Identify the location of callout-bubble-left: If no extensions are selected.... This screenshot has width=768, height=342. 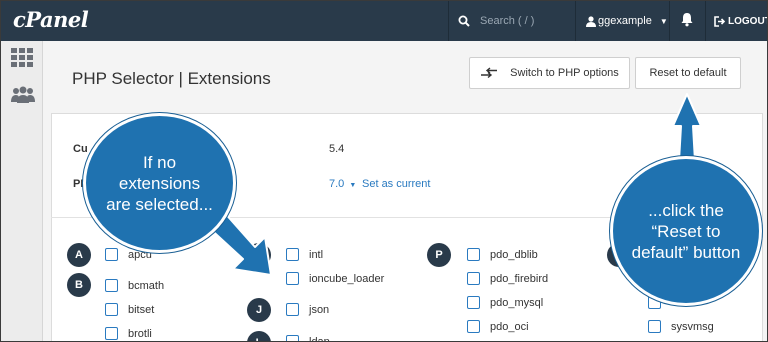
(159, 183).